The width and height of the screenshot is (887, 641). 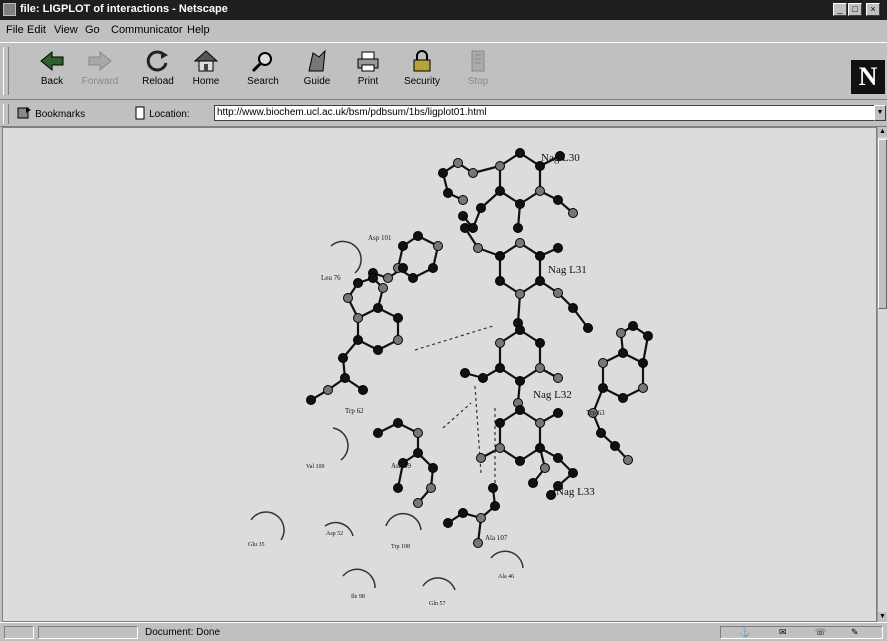 I want to click on menu-file: File, so click(x=15, y=30).